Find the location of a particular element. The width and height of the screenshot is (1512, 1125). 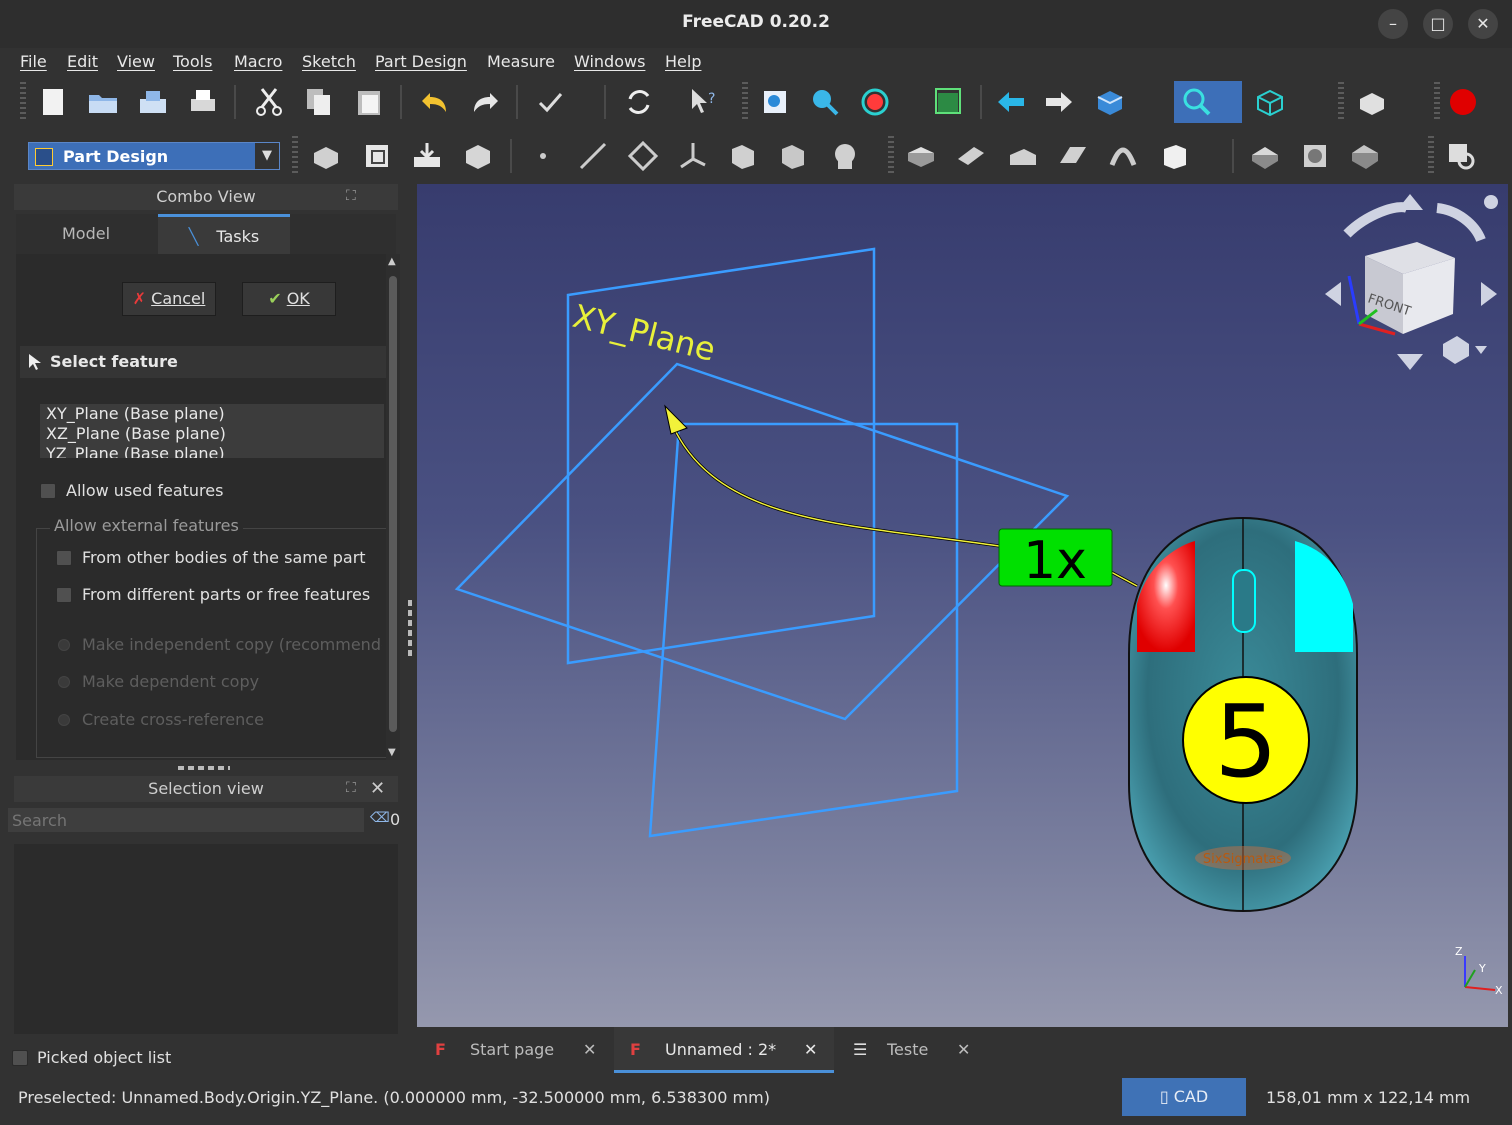

different-parts-checkbox is located at coordinates (64, 595).